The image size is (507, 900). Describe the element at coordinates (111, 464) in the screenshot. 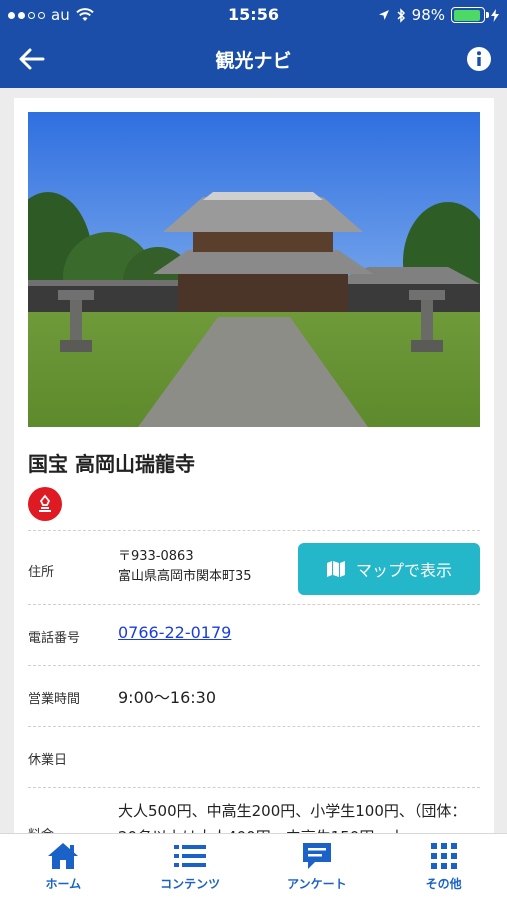

I see `spot-title: 国宝 高岡山瑞龍寺` at that location.